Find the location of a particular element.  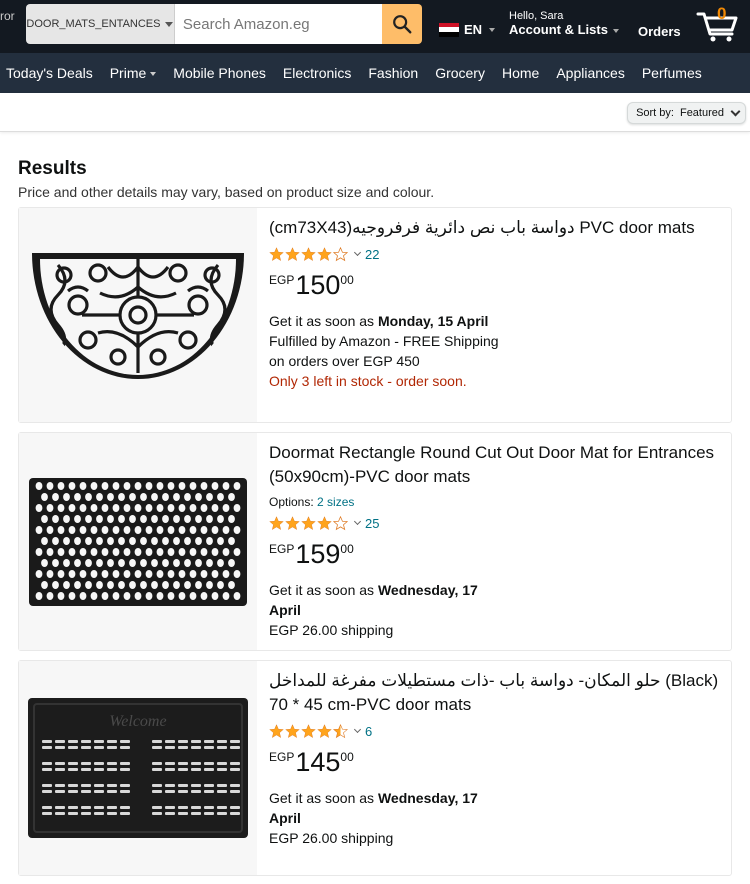

review-count: 25 is located at coordinates (372, 523).